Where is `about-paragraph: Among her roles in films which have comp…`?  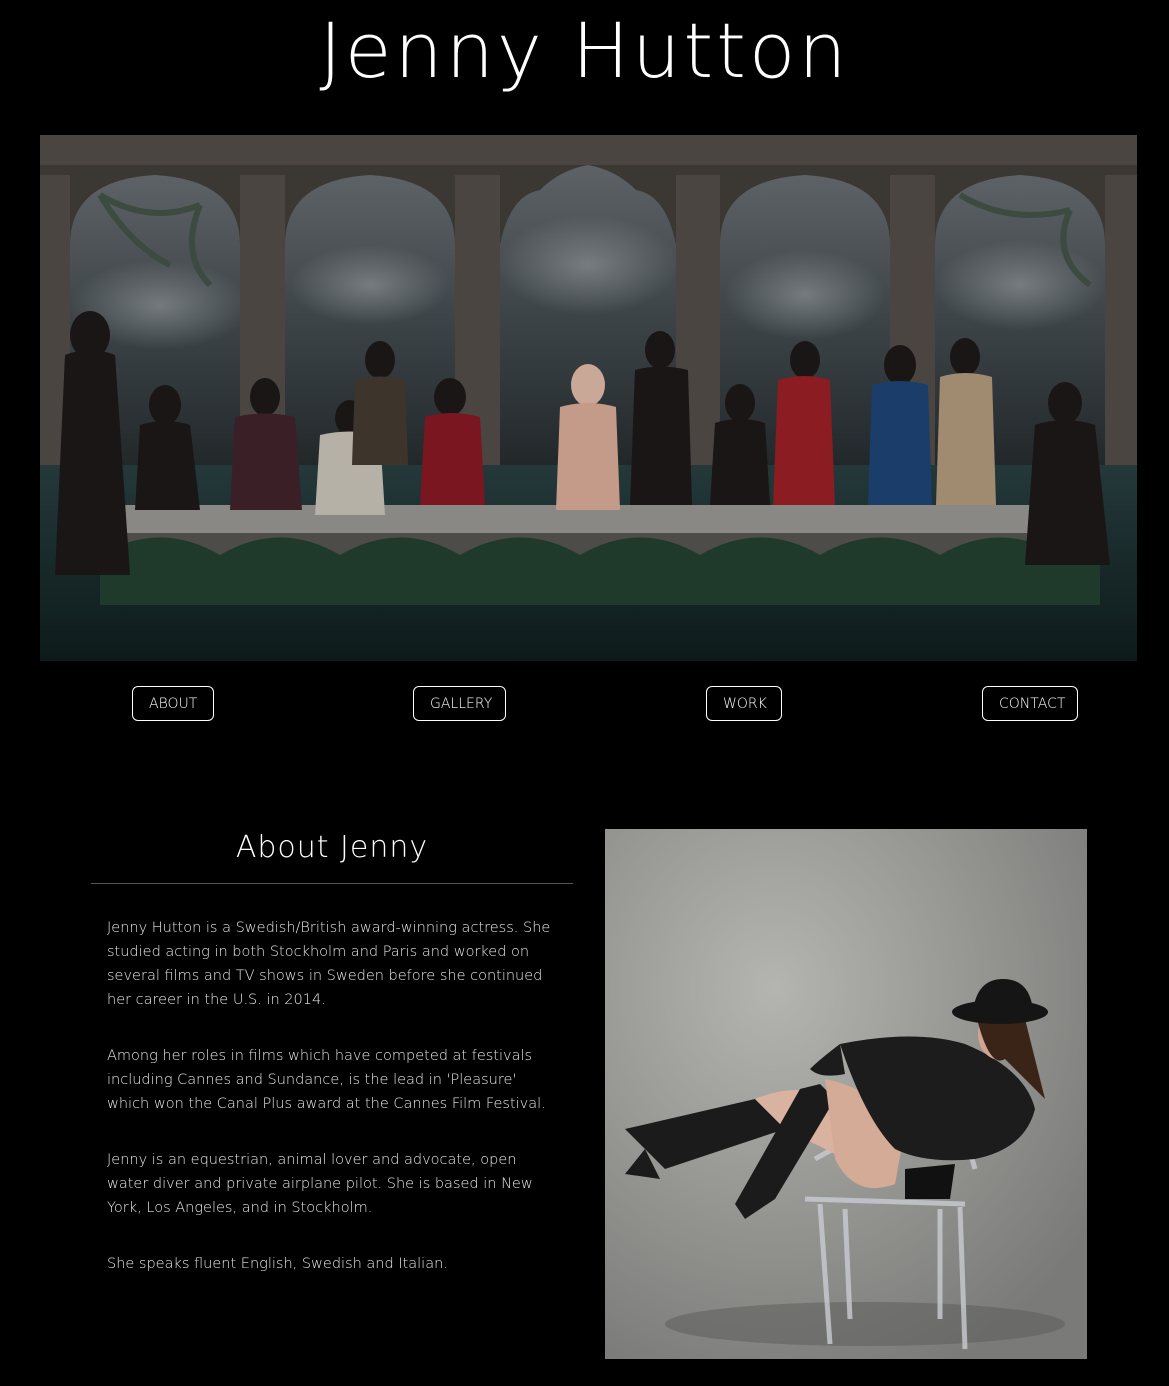
about-paragraph: Among her roles in films which have comp… is located at coordinates (326, 1080).